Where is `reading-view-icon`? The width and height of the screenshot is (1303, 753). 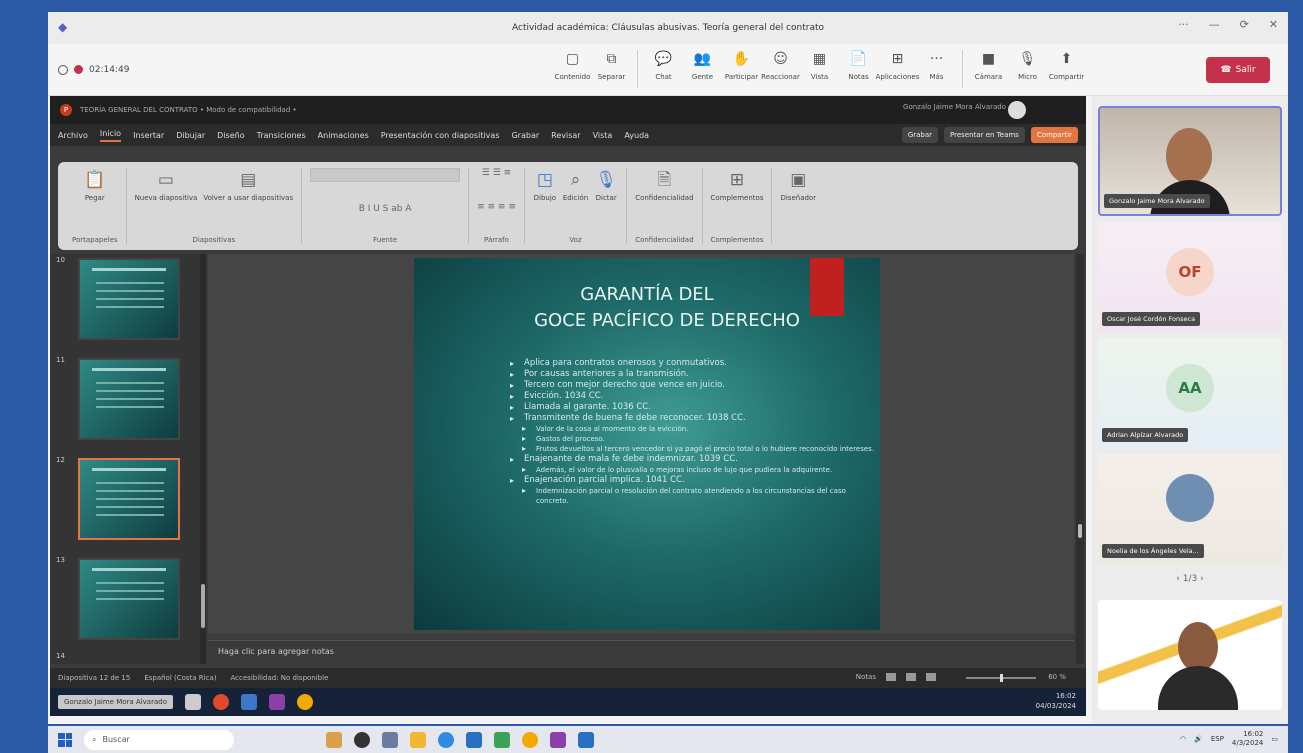
reading-view-icon is located at coordinates (931, 677).